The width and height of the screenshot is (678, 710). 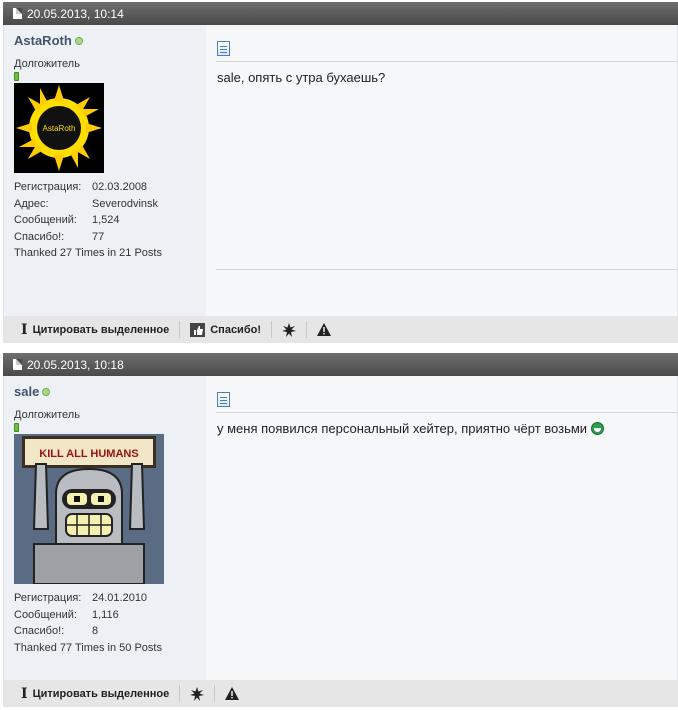 What do you see at coordinates (88, 647) in the screenshot?
I see `thanked-info: Thanked 77 Times in 50 Posts` at bounding box center [88, 647].